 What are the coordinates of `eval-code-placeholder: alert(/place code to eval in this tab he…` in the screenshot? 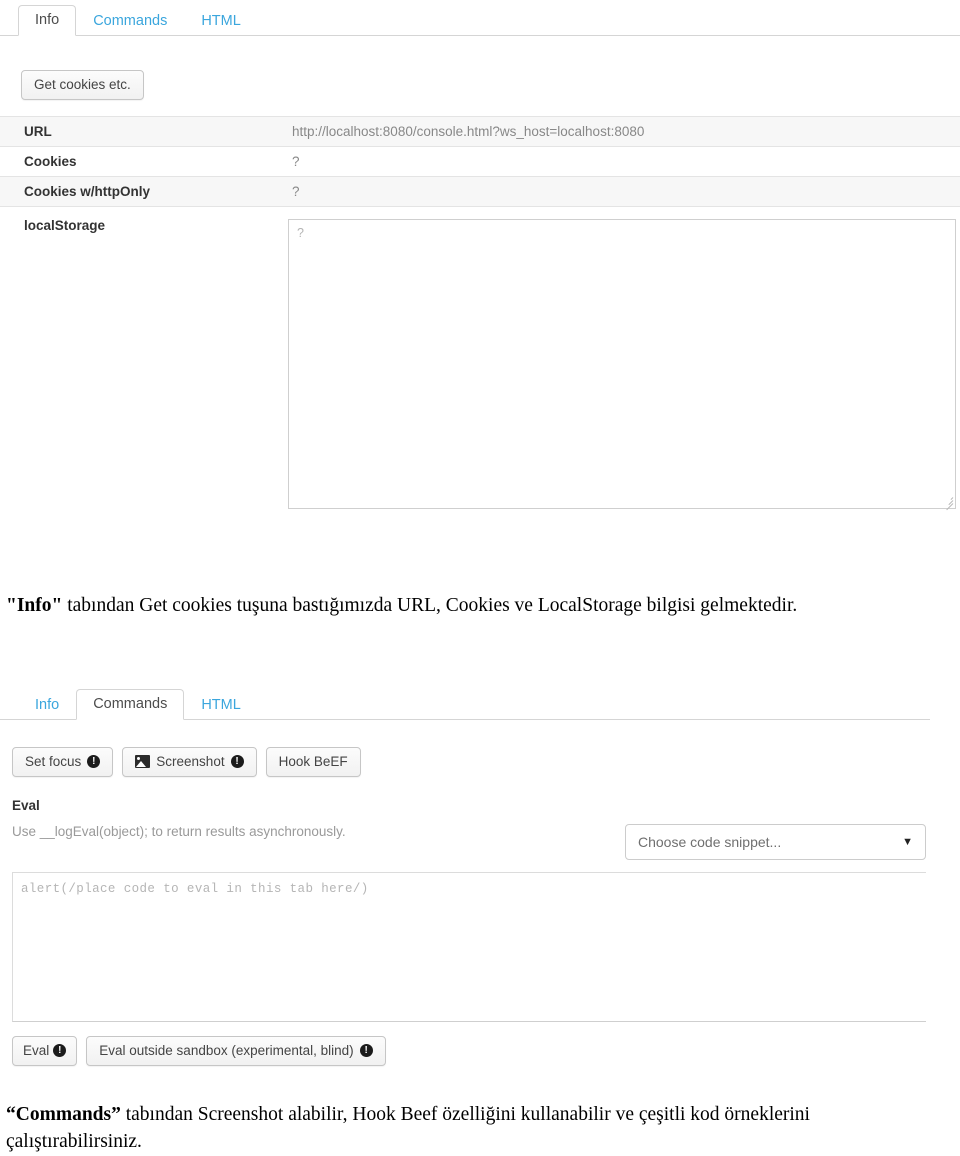 It's located at (195, 889).